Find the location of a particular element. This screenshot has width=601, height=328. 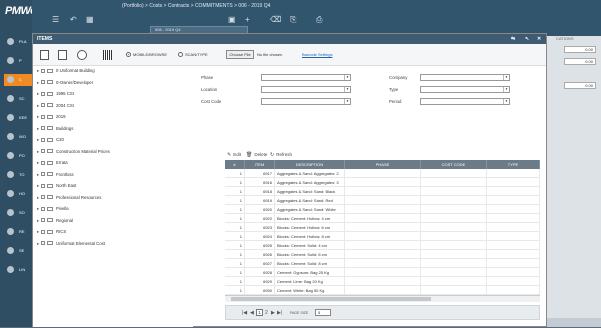

sidebar-item: C is located at coordinates (18, 80).